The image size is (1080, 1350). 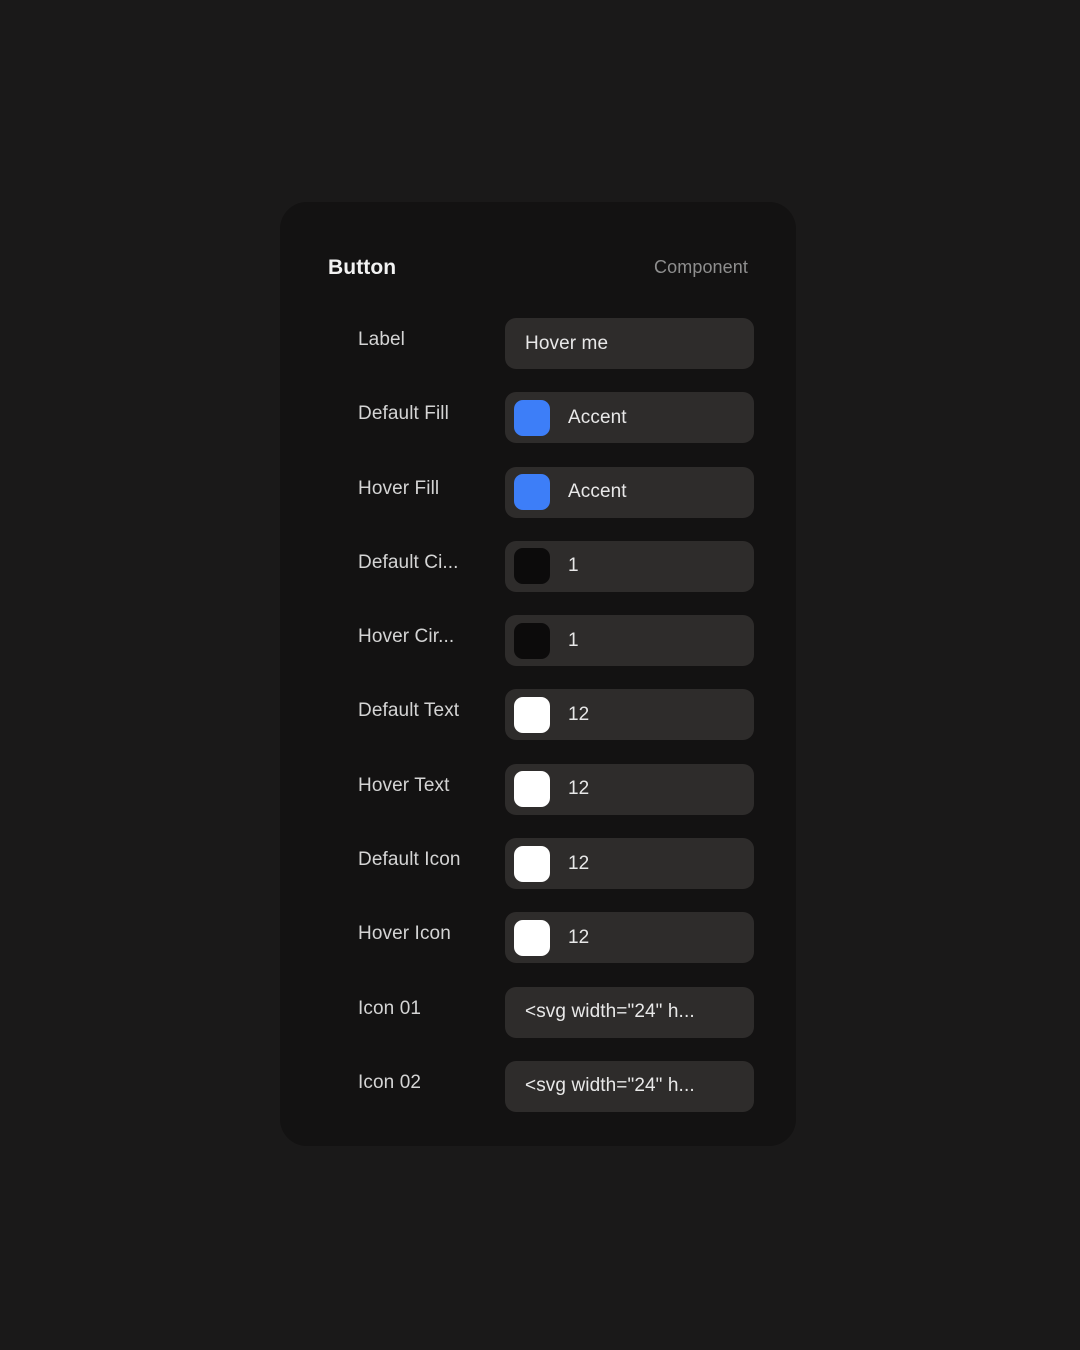 I want to click on property-label: Icon 01, so click(x=390, y=1008).